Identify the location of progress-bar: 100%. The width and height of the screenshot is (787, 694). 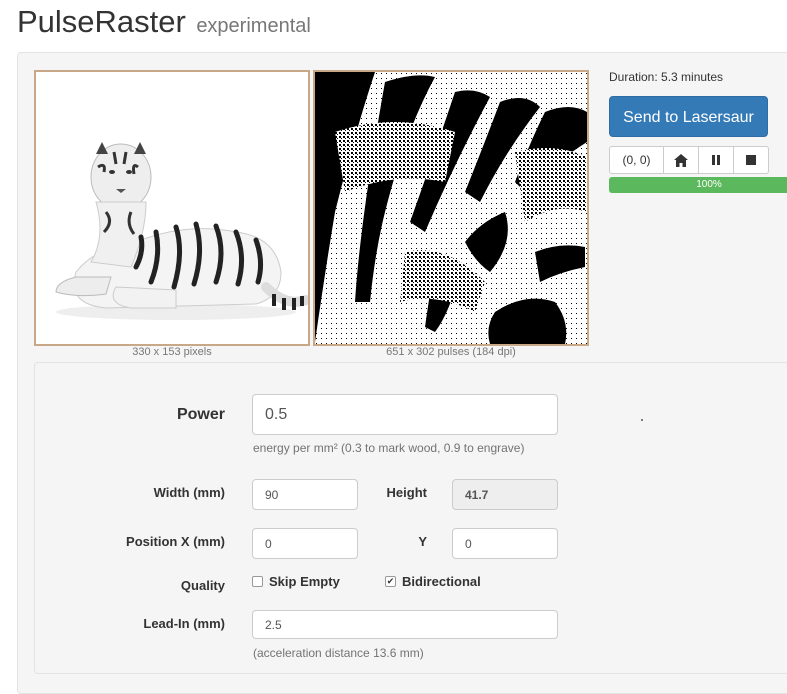
(698, 185).